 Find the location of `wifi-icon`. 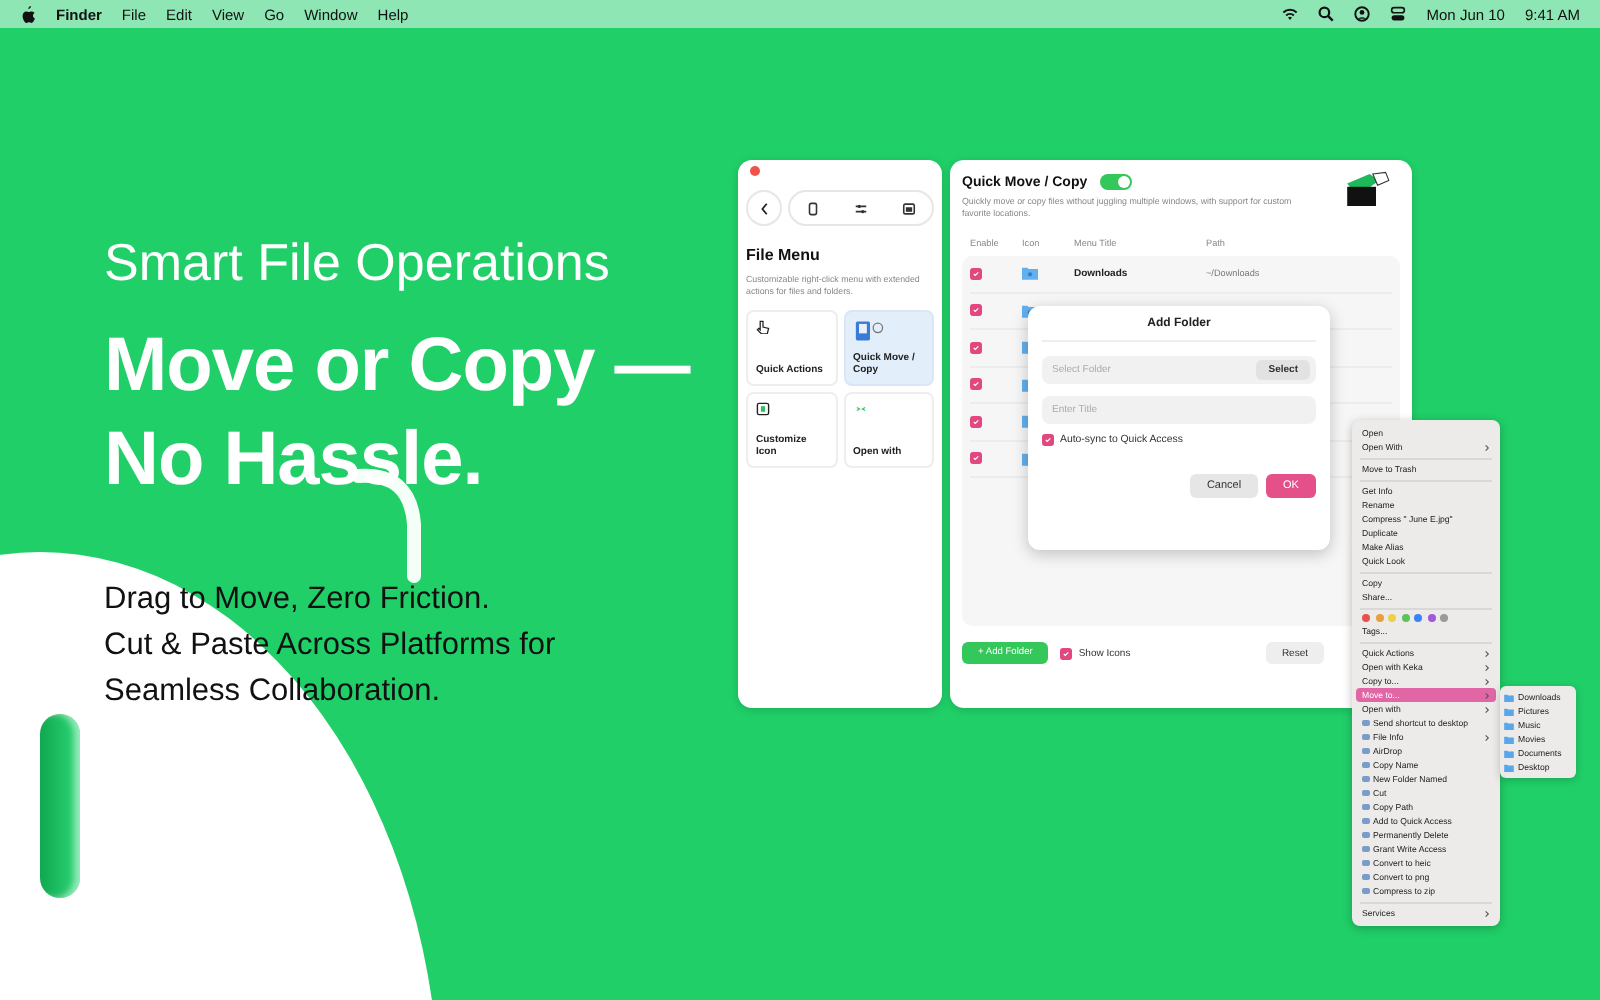

wifi-icon is located at coordinates (1290, 14).